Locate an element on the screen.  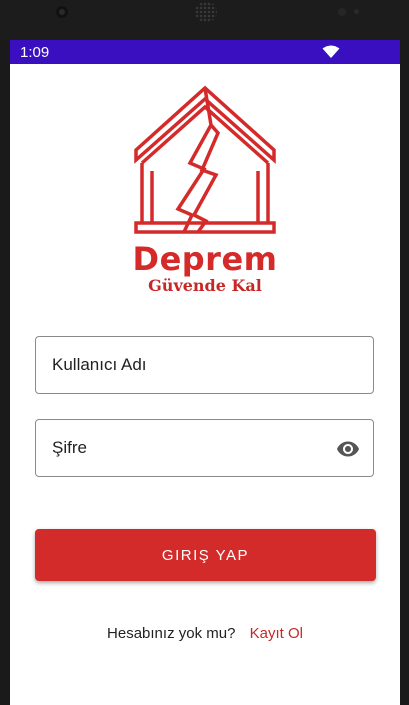
password-input is located at coordinates (182, 448).